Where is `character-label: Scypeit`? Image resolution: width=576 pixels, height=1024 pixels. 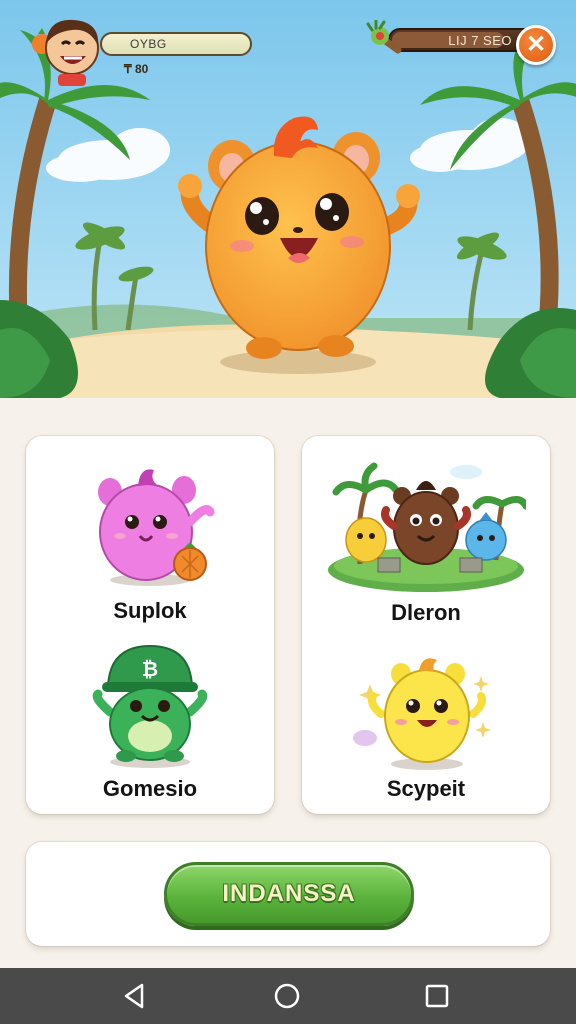
character-label: Scypeit is located at coordinates (426, 788).